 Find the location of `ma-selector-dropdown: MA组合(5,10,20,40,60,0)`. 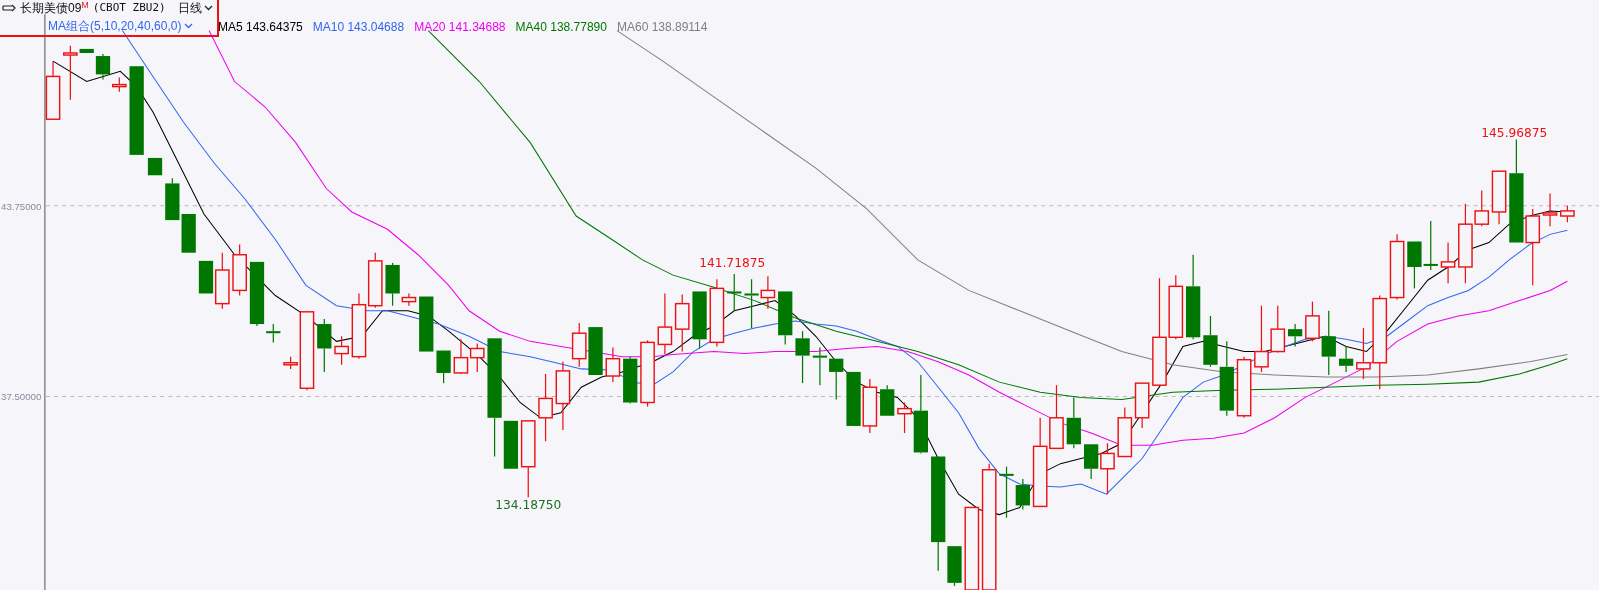

ma-selector-dropdown: MA组合(5,10,20,40,60,0) is located at coordinates (121, 25).